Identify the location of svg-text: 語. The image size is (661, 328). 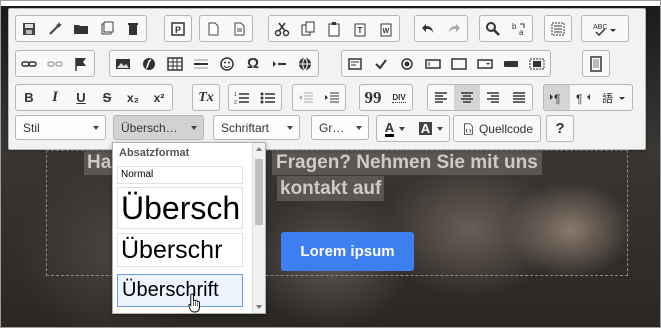
(607, 98).